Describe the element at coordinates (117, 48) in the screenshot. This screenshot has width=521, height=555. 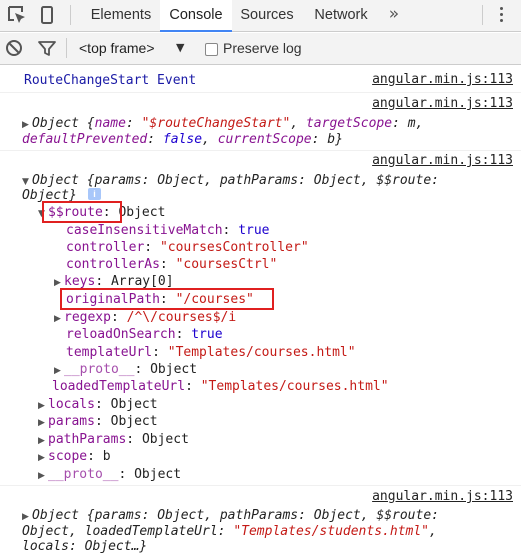
I see `frame-selector: <top frame>` at that location.